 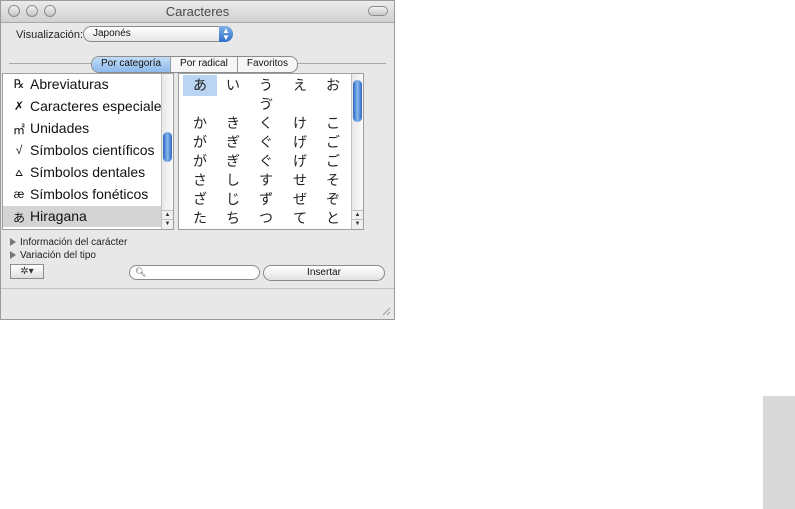 What do you see at coordinates (233, 180) in the screenshot?
I see `character-cell: し` at bounding box center [233, 180].